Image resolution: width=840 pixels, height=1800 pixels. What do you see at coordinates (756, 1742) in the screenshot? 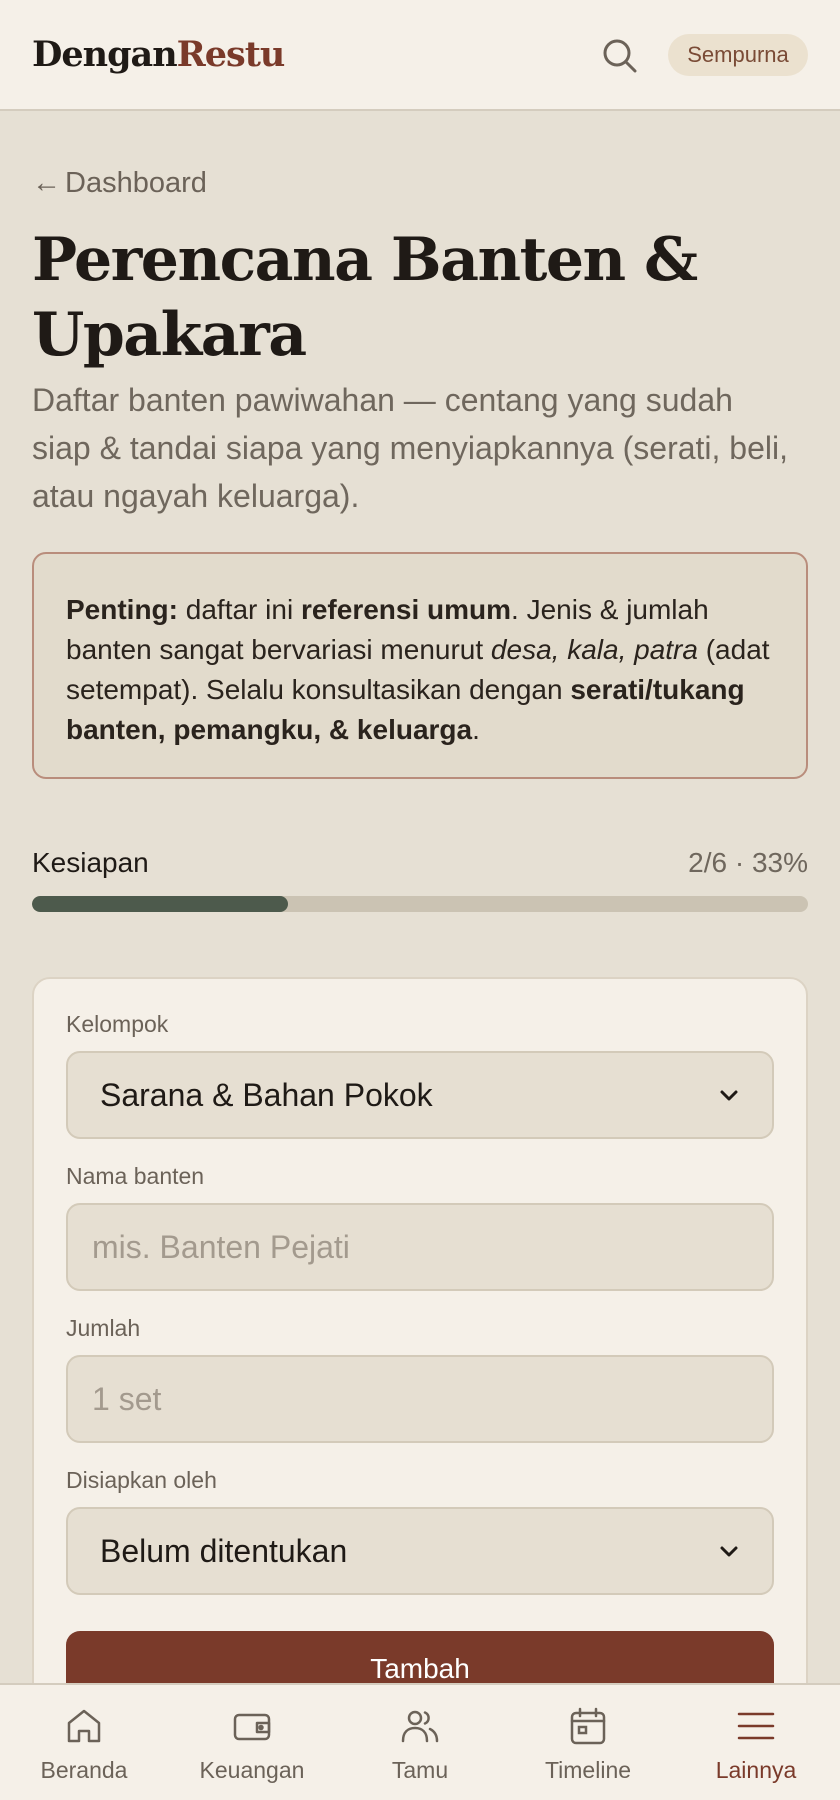
I see `nav-item-lainnya: Lainnya` at bounding box center [756, 1742].